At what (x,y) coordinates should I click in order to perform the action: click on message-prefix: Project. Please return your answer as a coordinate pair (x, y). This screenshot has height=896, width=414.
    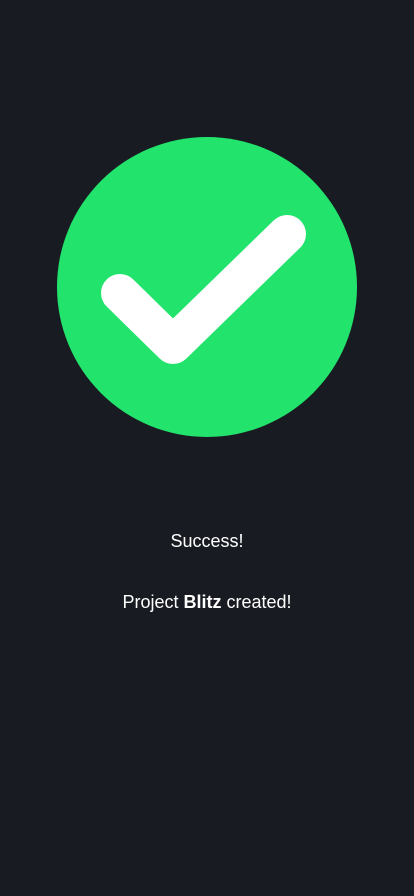
    Looking at the image, I should click on (153, 602).